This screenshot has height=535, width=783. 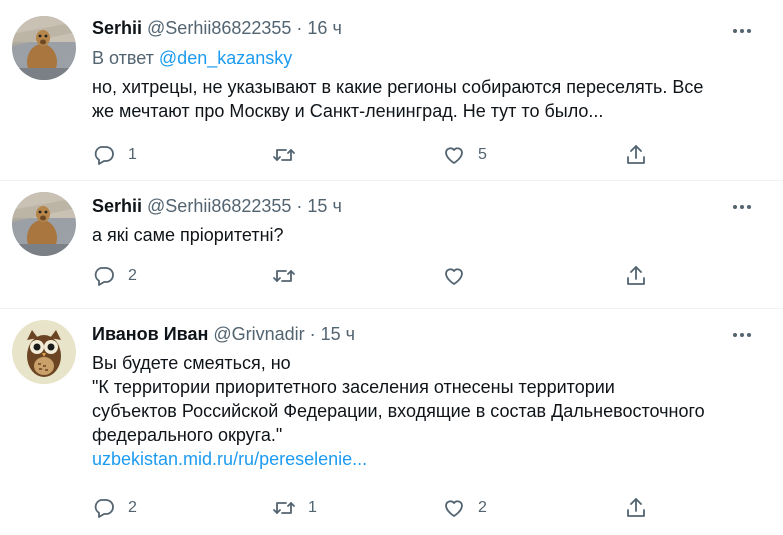 I want to click on action-bar: 2 1 2, so click(x=372, y=508).